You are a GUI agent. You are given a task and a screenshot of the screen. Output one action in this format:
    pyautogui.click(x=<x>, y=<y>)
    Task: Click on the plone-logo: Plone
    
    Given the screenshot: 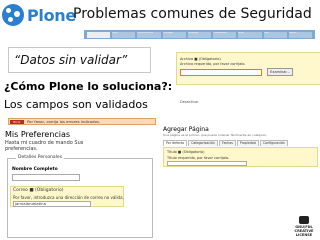 What is the action you would take?
    pyautogui.click(x=39, y=15)
    